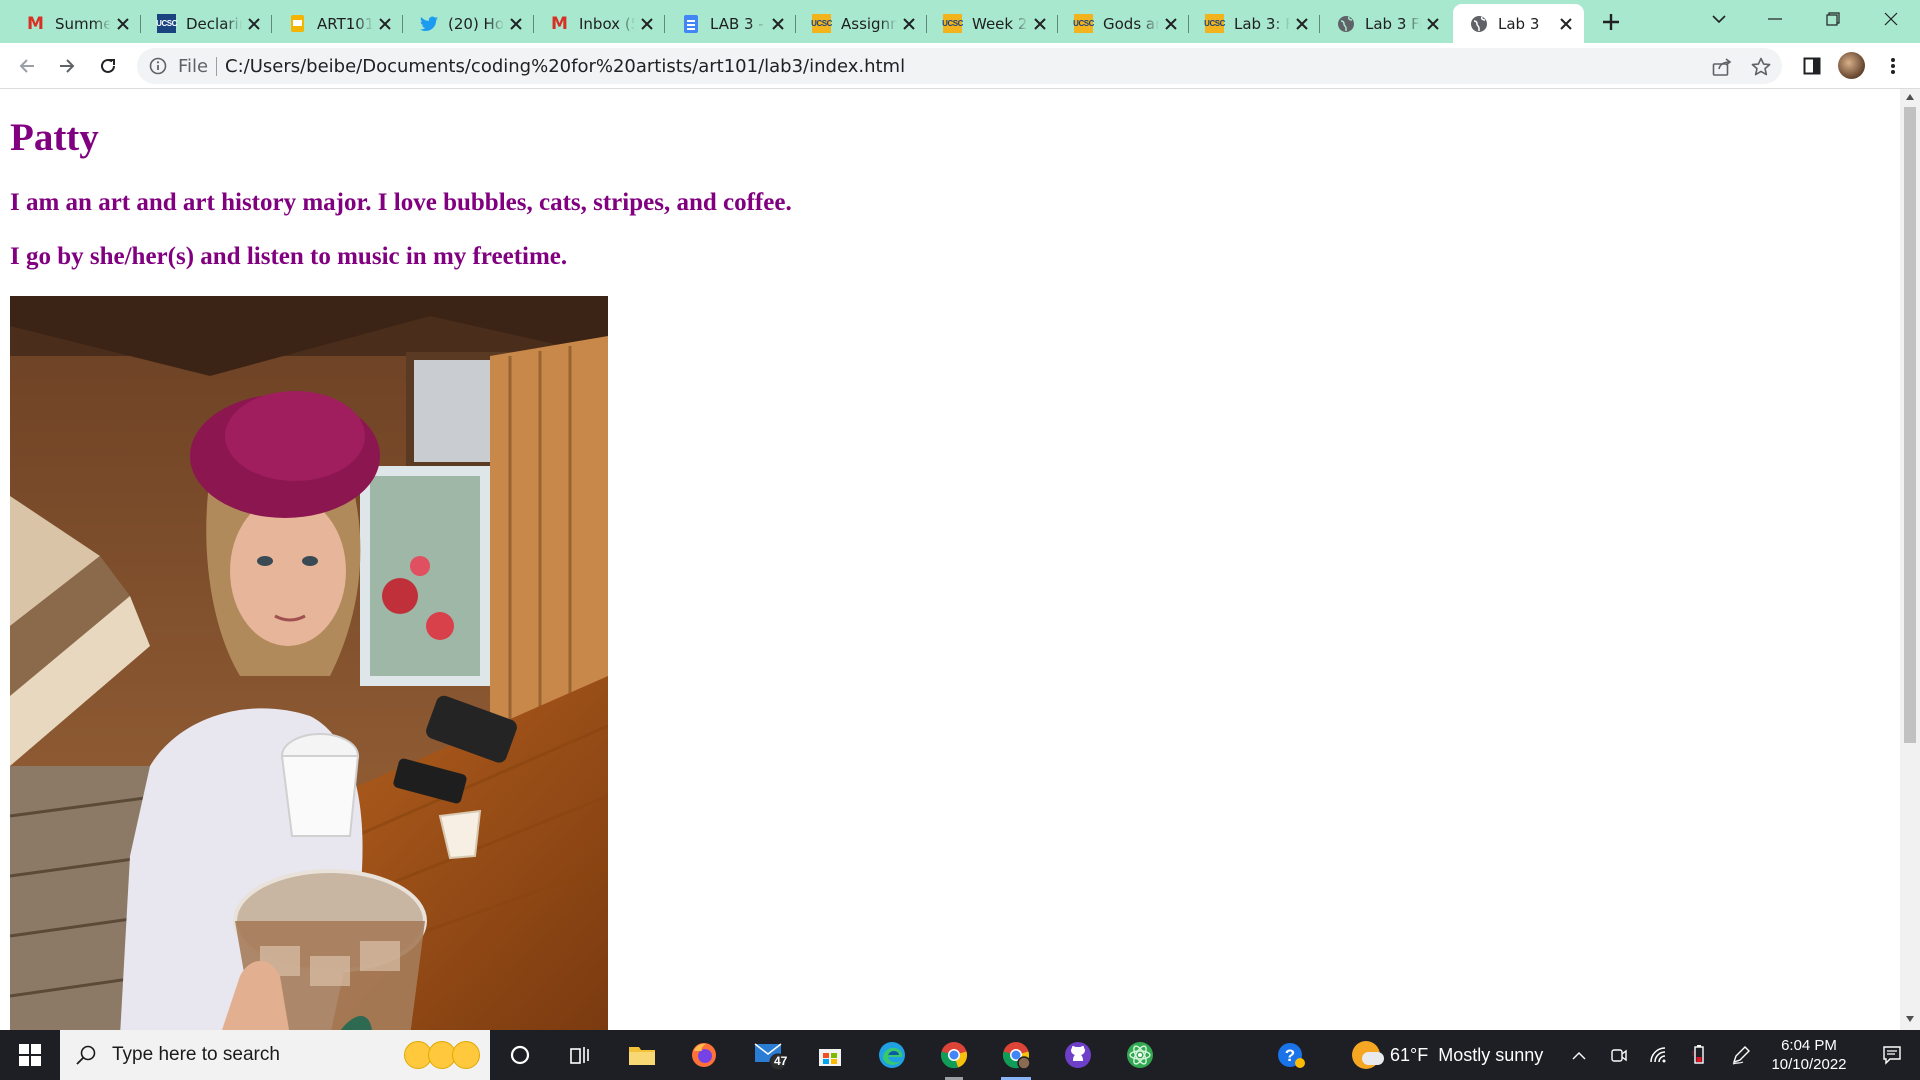  I want to click on tab-gods: UCSC Gods ar, so click(1123, 23).